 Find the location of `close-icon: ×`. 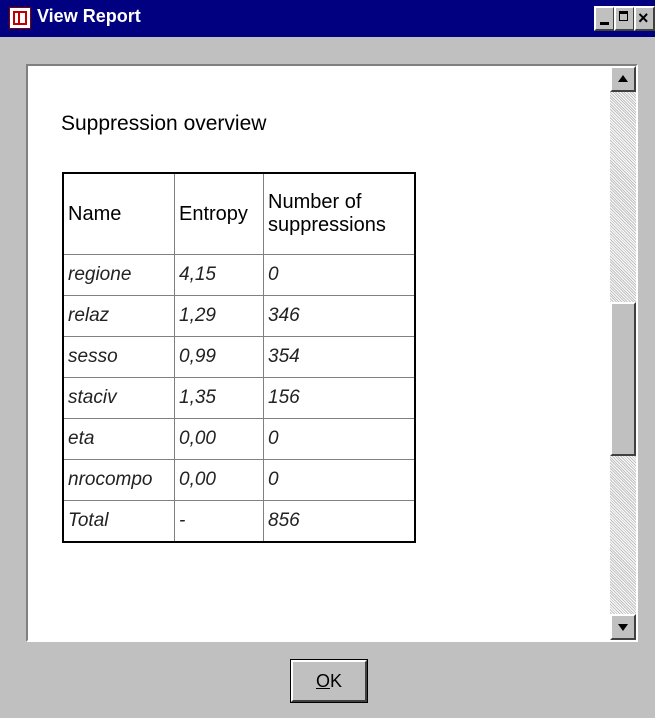

close-icon: × is located at coordinates (643, 18).